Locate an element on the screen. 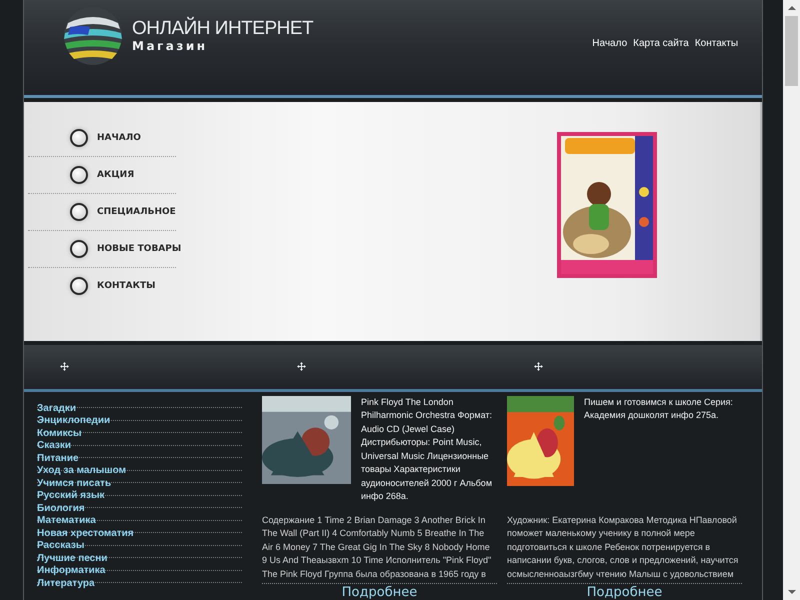  menu-item: СПЕЦИАЛЬНОЕ is located at coordinates (136, 212).